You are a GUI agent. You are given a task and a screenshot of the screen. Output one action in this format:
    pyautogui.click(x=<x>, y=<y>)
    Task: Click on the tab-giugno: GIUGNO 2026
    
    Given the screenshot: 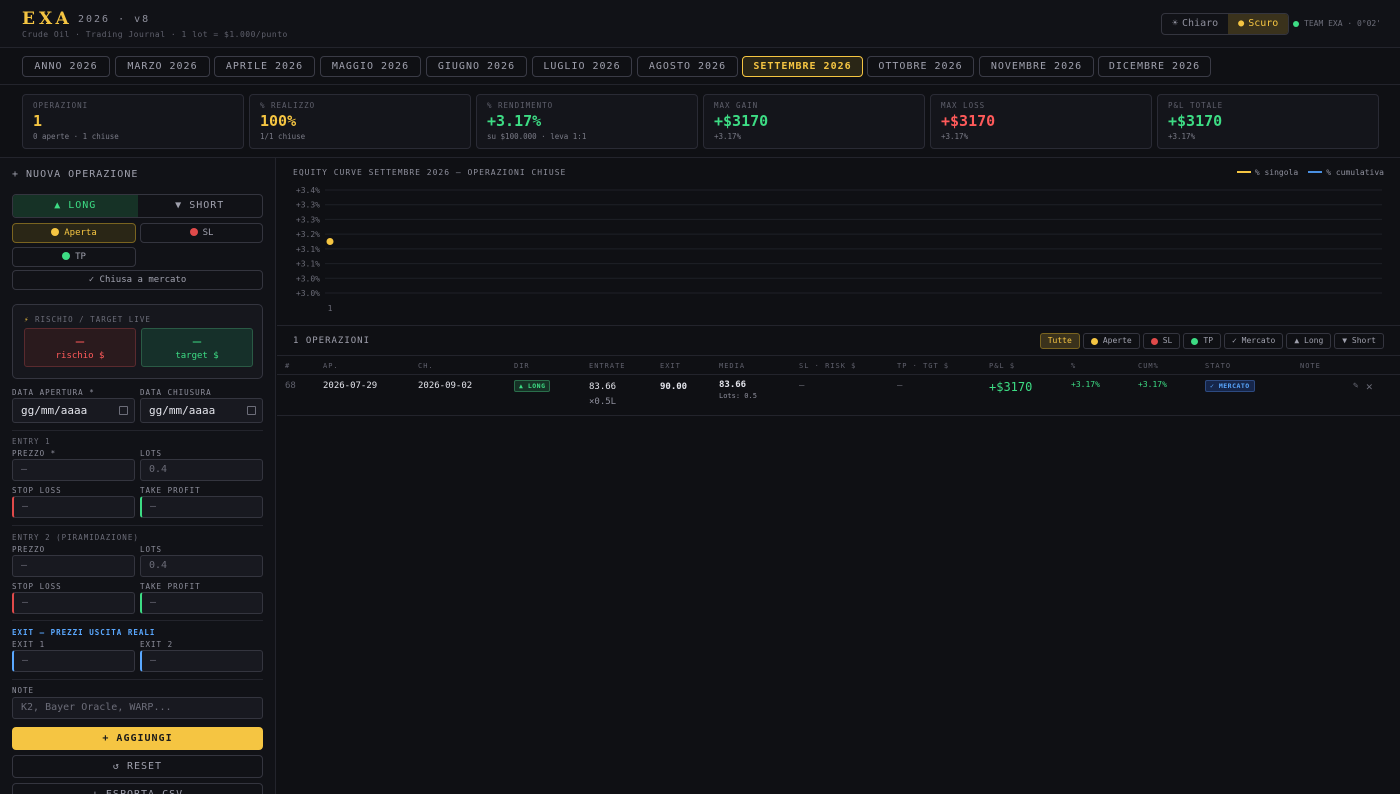 What is the action you would take?
    pyautogui.click(x=476, y=66)
    